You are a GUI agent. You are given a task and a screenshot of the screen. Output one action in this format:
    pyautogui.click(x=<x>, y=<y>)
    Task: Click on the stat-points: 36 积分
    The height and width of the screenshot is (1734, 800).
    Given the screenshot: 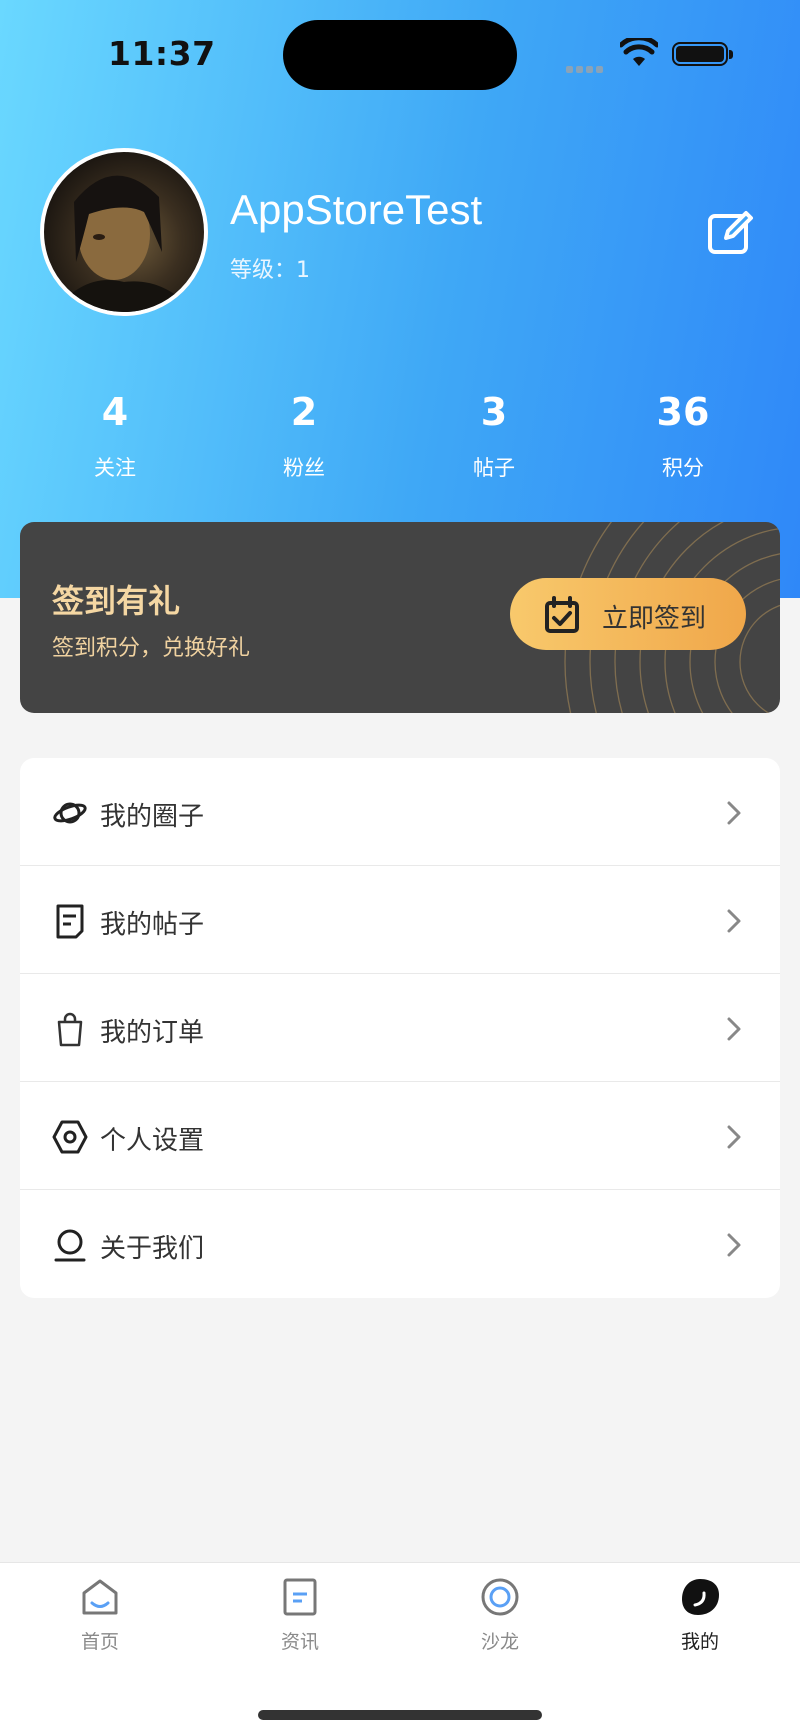 What is the action you would take?
    pyautogui.click(x=683, y=436)
    